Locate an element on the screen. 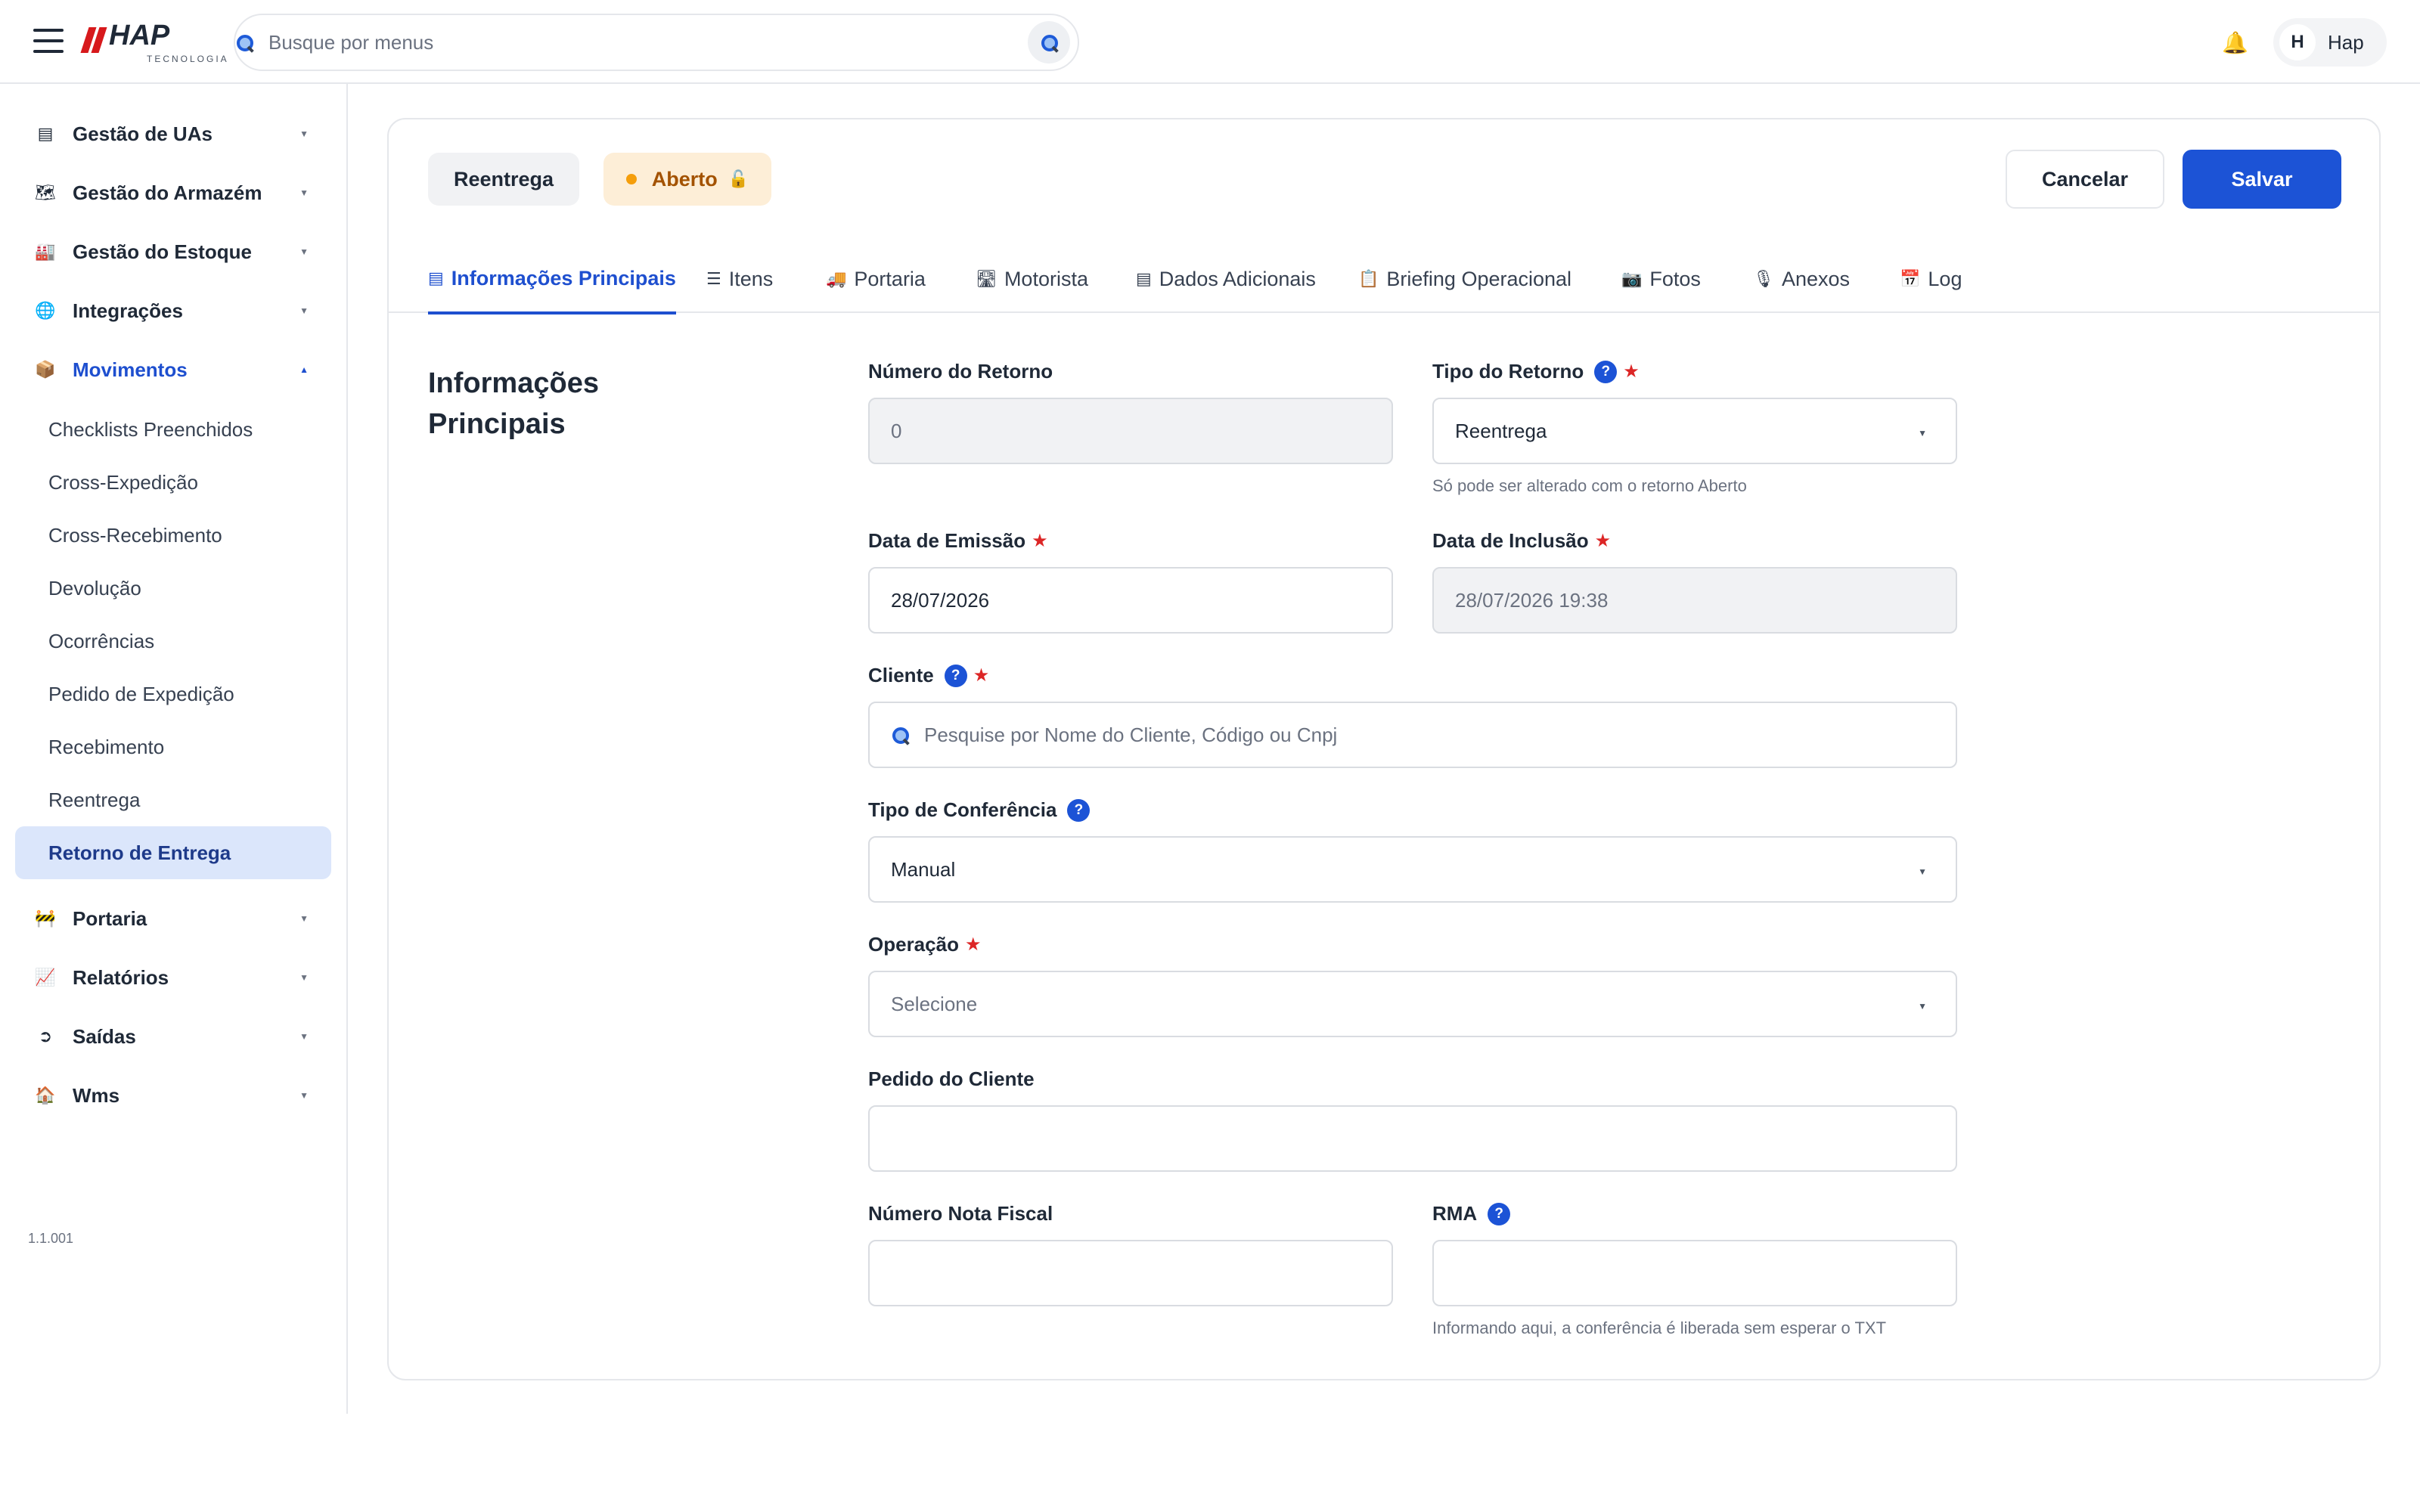  pedido-cliente-input is located at coordinates (1412, 1138).